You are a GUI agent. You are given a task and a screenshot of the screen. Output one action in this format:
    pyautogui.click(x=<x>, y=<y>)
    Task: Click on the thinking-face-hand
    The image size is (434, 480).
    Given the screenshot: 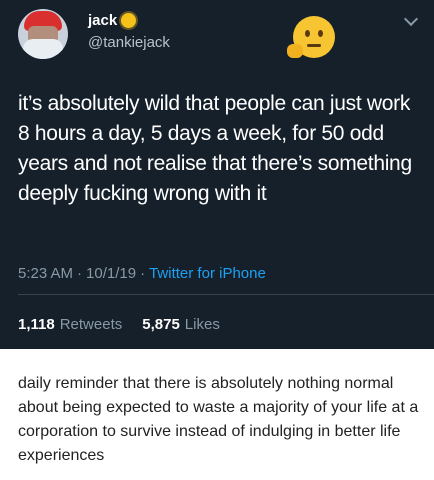 What is the action you would take?
    pyautogui.click(x=295, y=51)
    